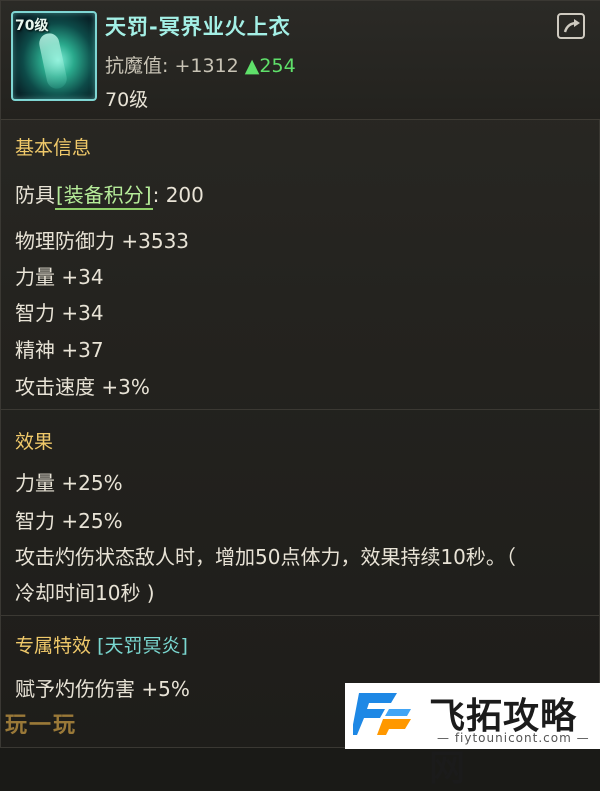 The width and height of the screenshot is (600, 791). What do you see at coordinates (102, 241) in the screenshot?
I see `basic-stat-line: 物理防御力 +3533` at bounding box center [102, 241].